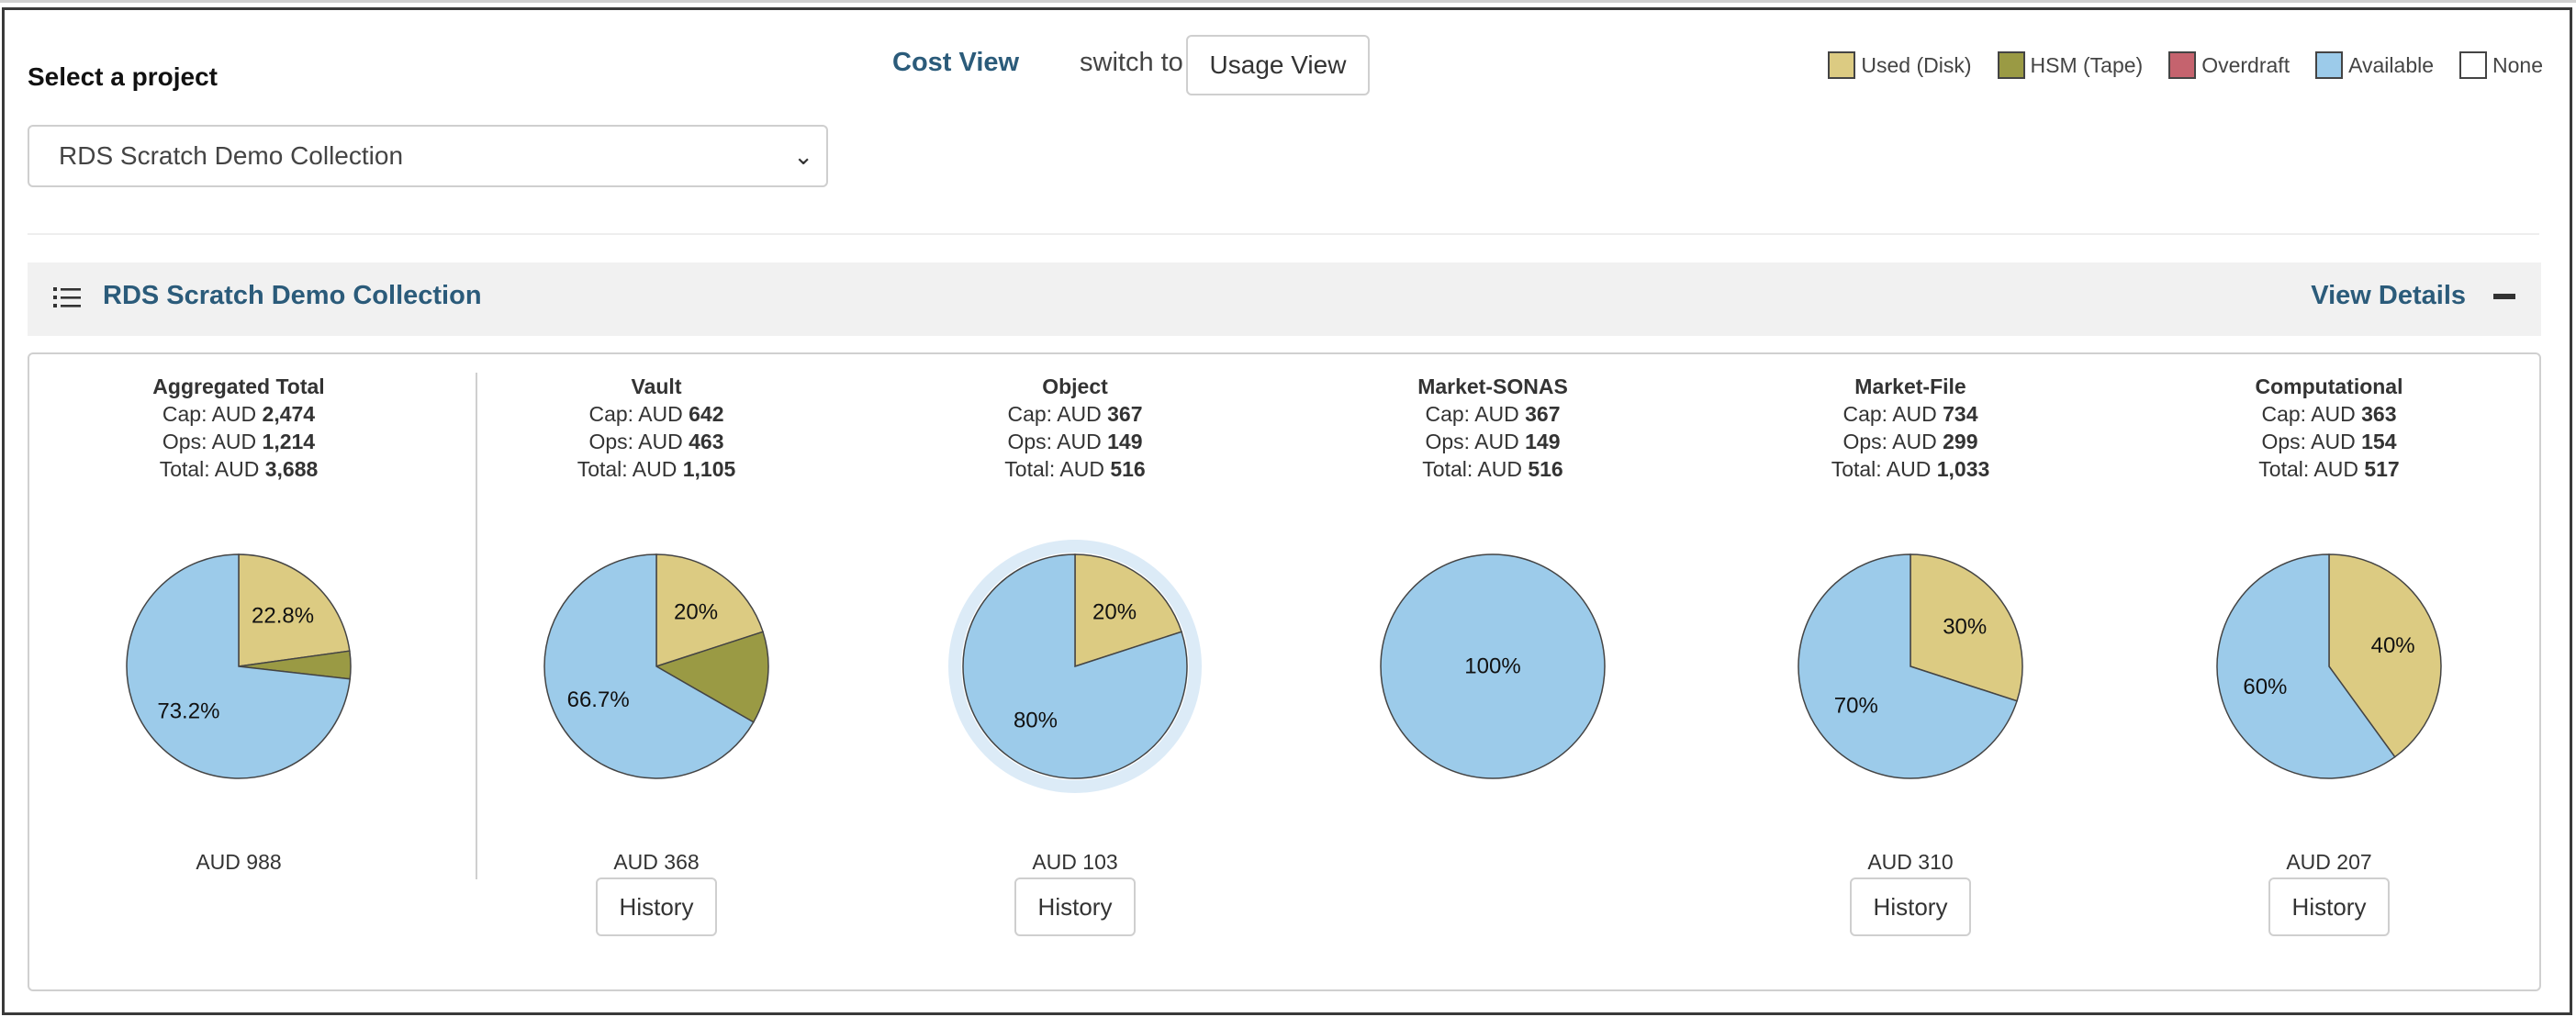  I want to click on pie-chart-market-sonas: 100%, so click(1492, 666).